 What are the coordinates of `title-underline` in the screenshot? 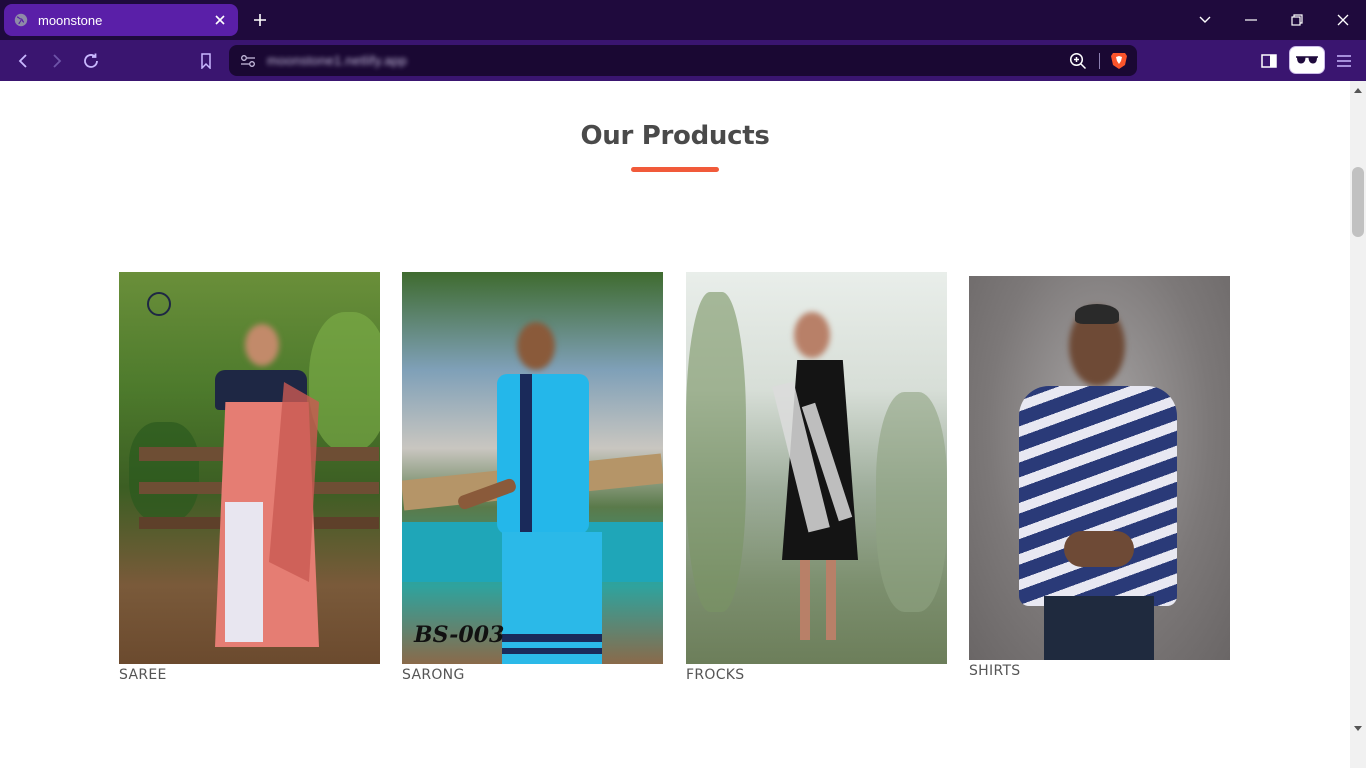 It's located at (675, 169).